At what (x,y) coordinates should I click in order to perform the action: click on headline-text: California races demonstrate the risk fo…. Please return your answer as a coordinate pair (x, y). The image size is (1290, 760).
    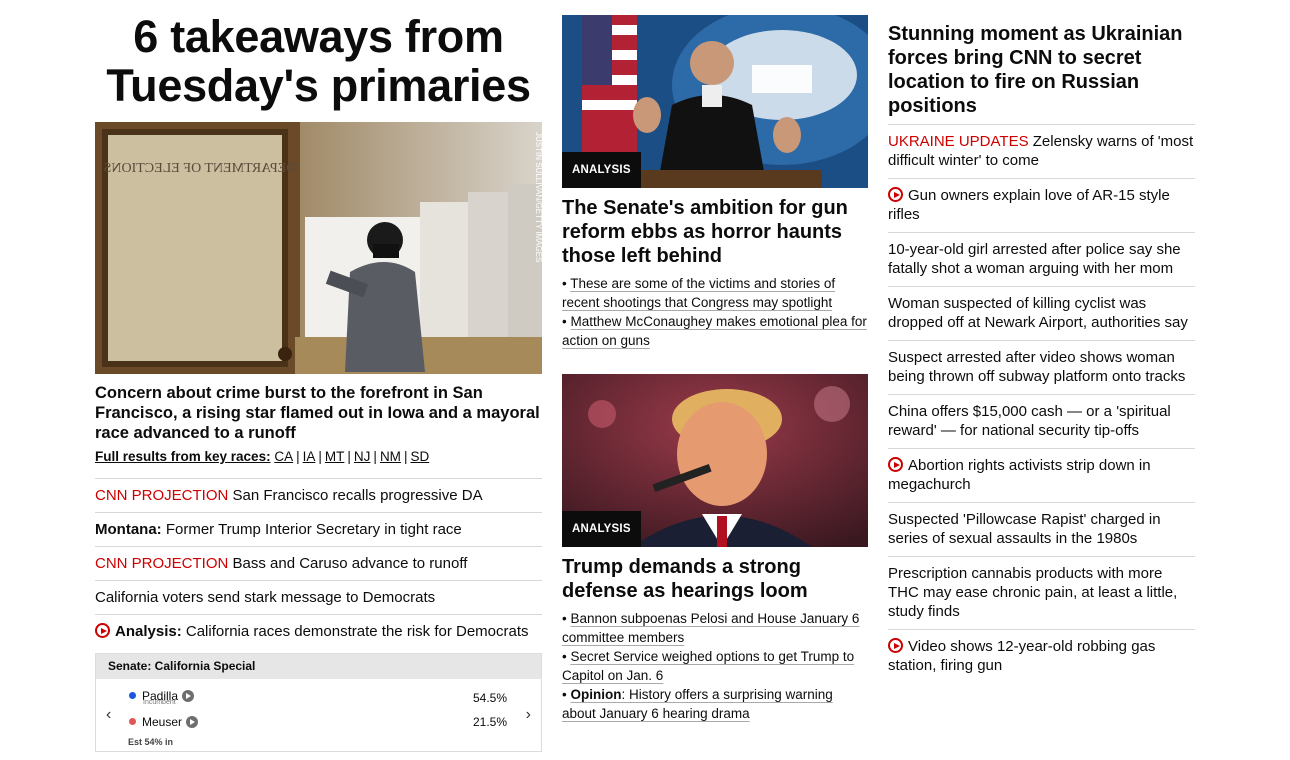
    Looking at the image, I should click on (357, 631).